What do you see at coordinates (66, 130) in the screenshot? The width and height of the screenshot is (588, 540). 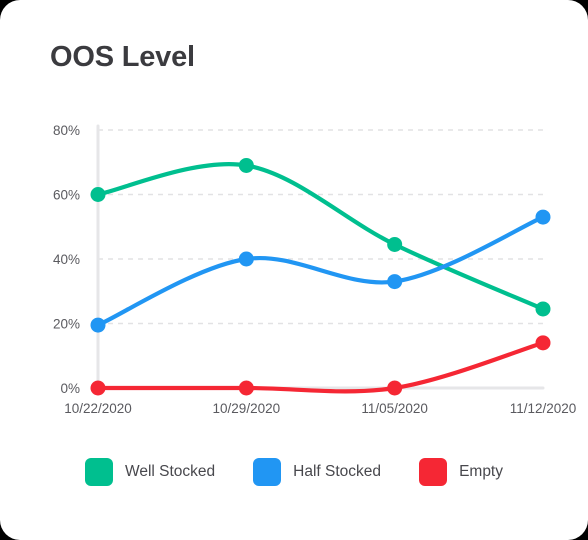 I see `y-axis-tick-label: 80%` at bounding box center [66, 130].